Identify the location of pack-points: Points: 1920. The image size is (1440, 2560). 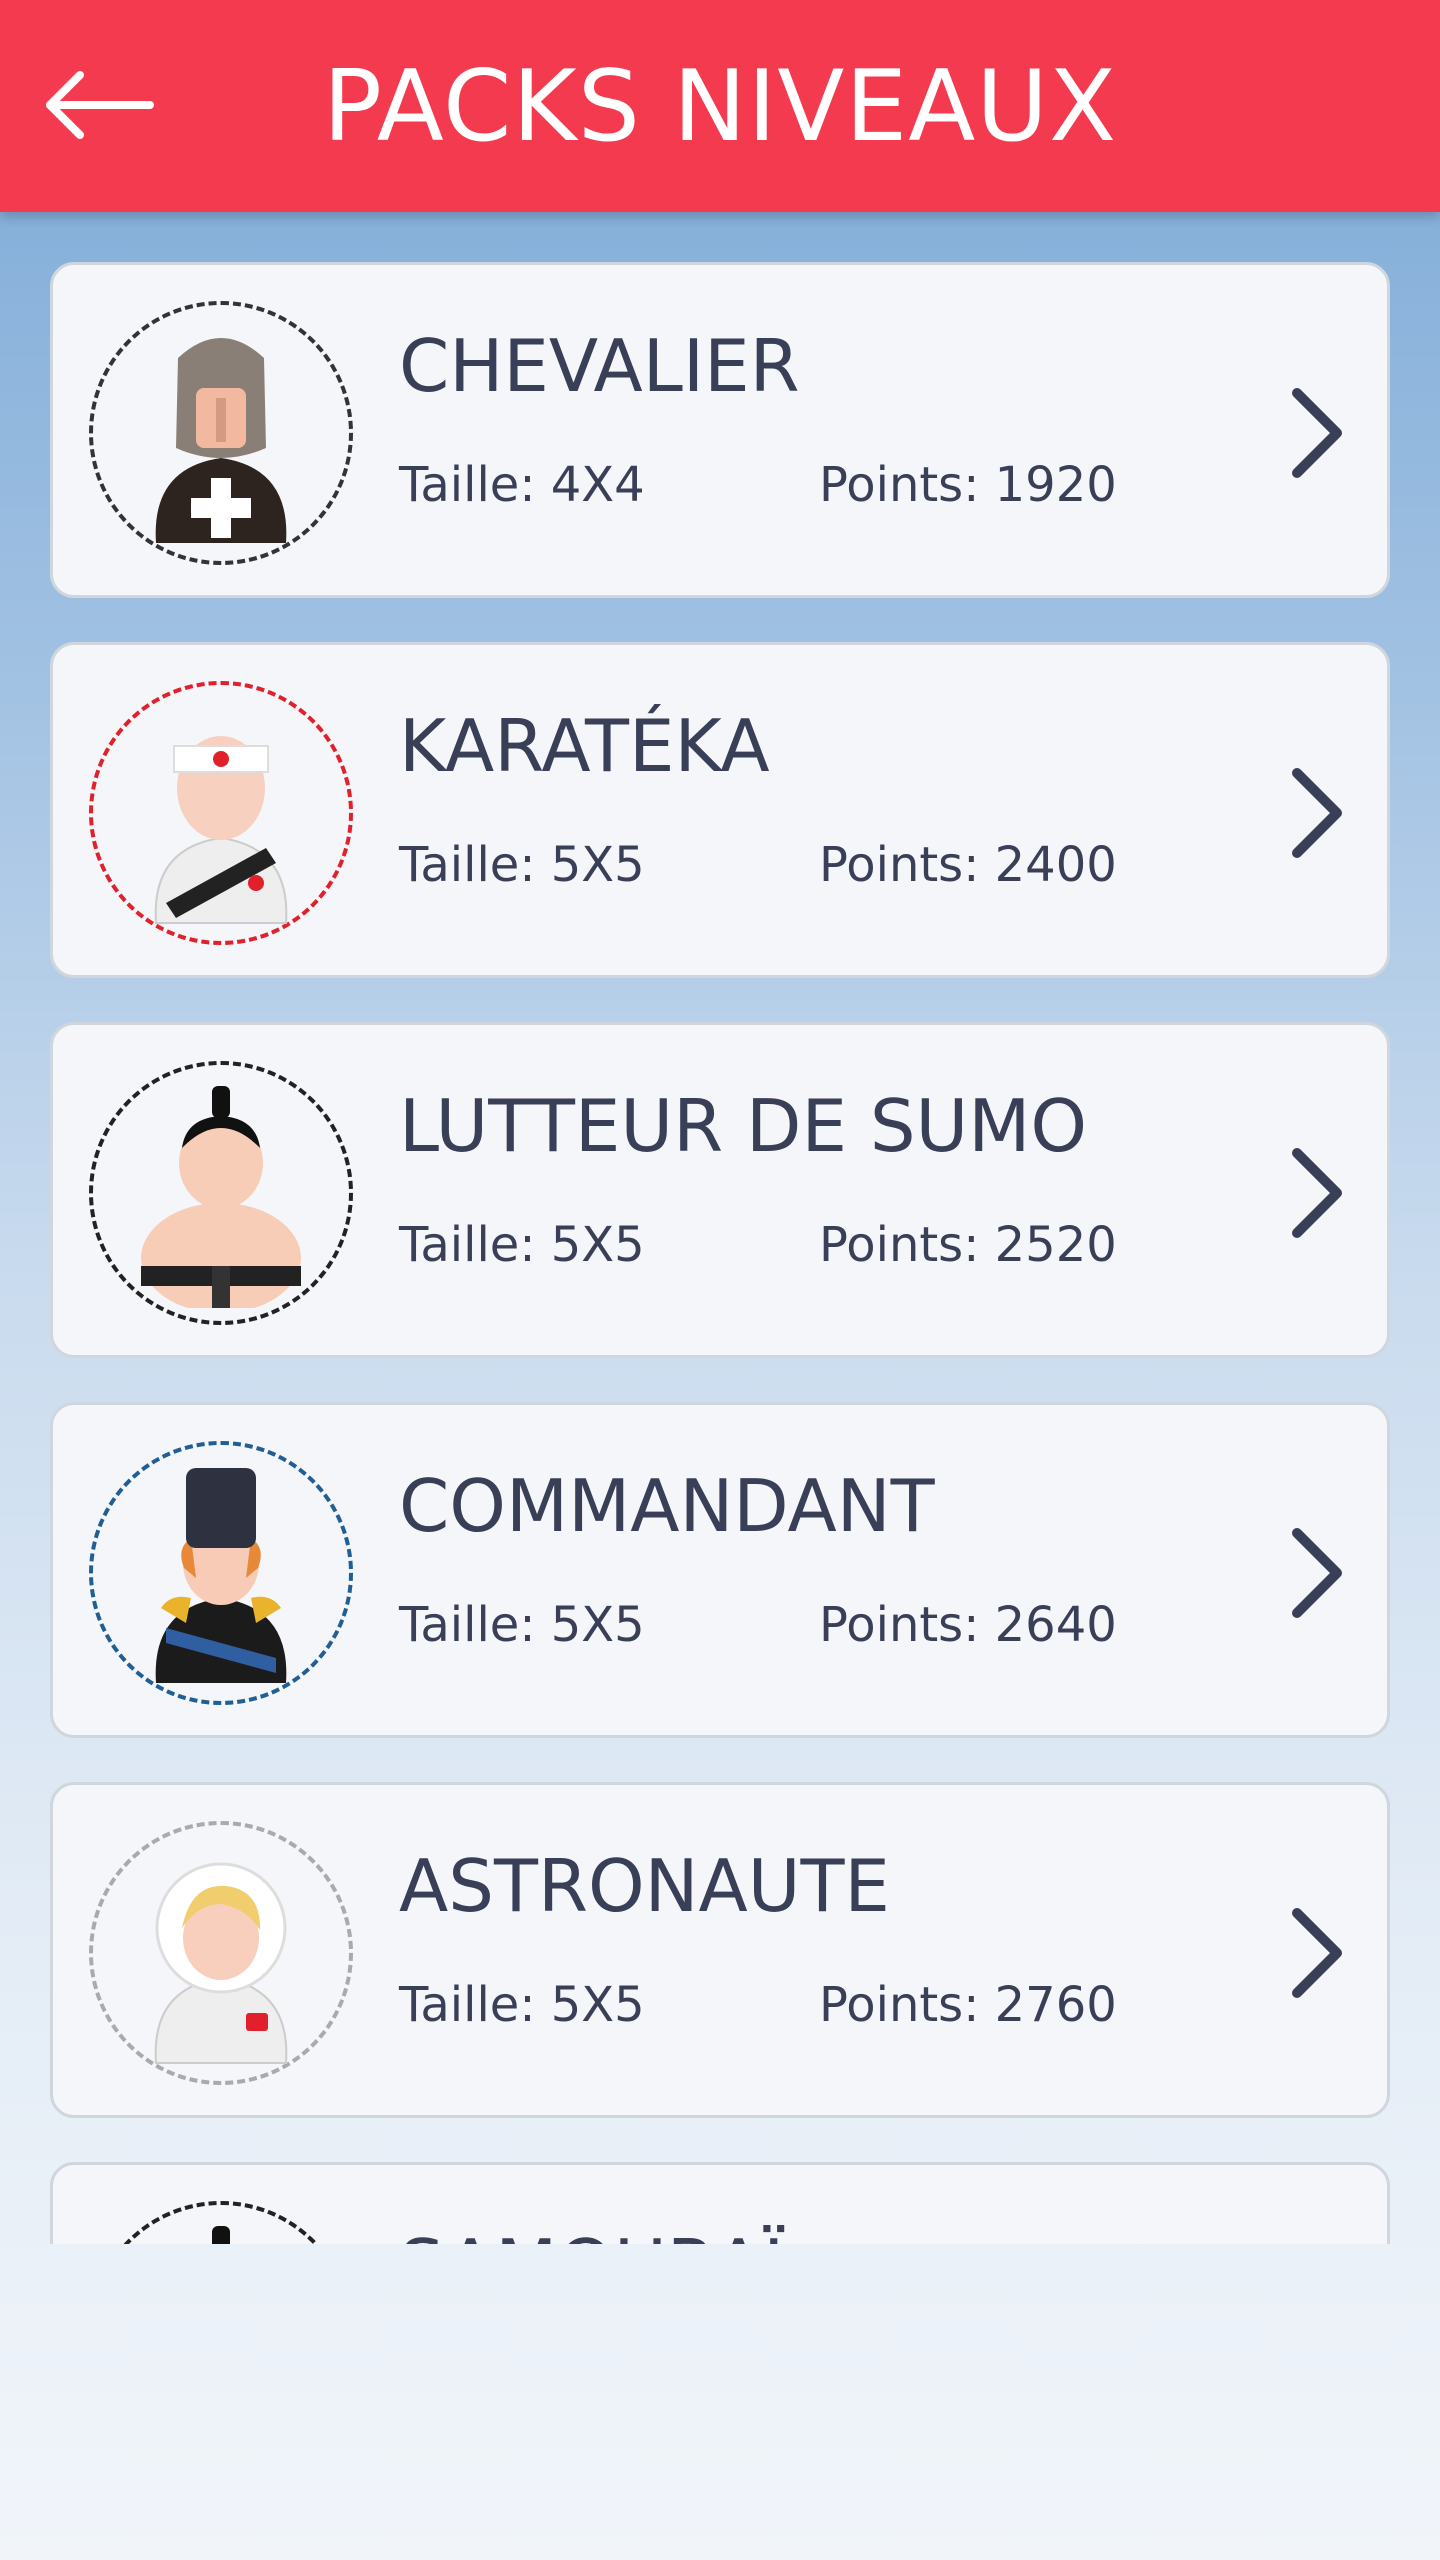
(968, 485).